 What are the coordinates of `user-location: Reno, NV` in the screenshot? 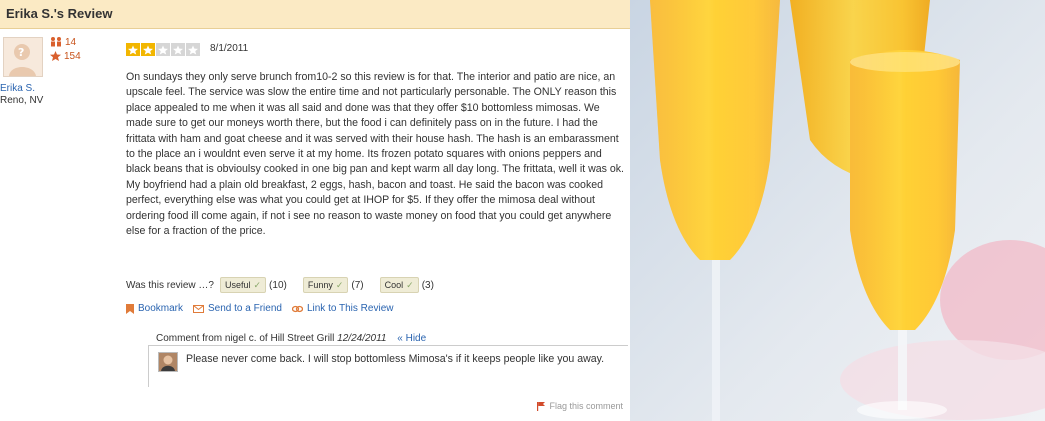 It's located at (22, 100).